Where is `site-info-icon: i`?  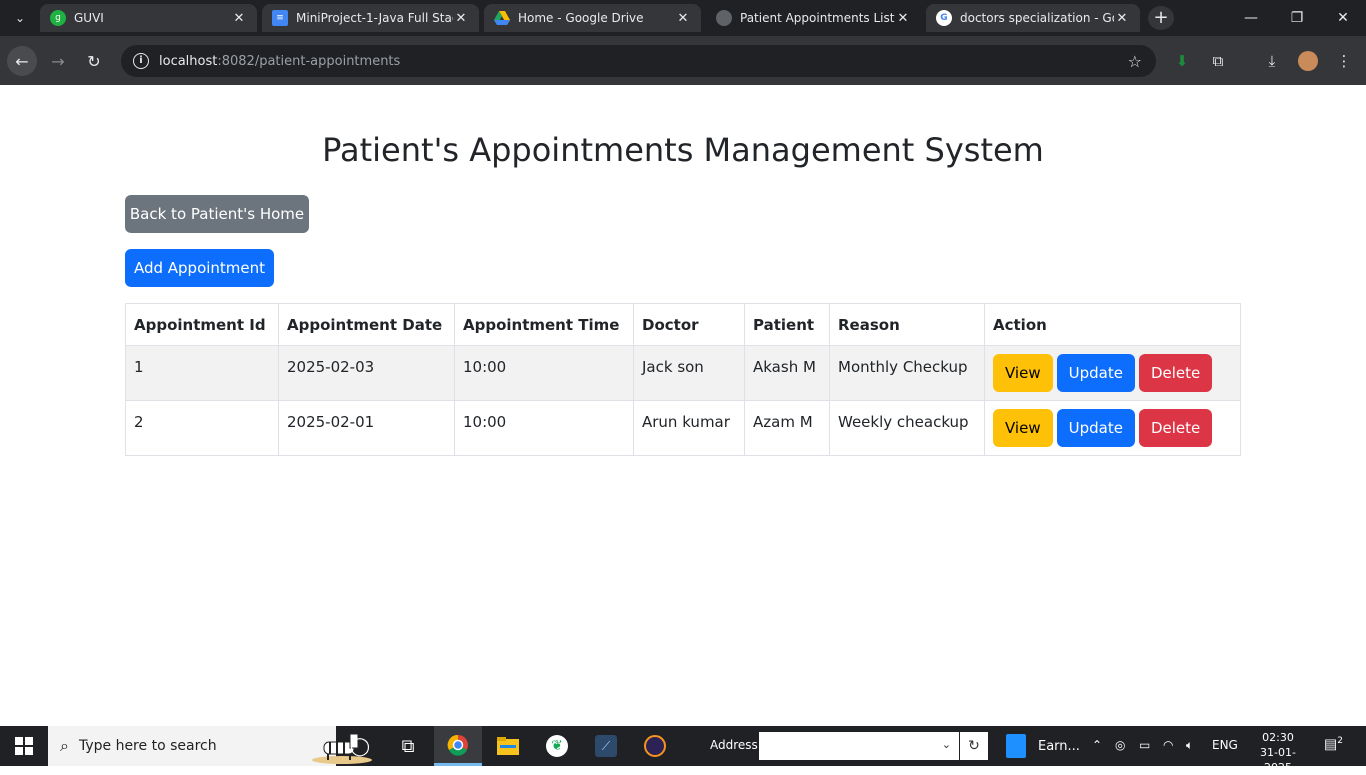
site-info-icon: i is located at coordinates (141, 61).